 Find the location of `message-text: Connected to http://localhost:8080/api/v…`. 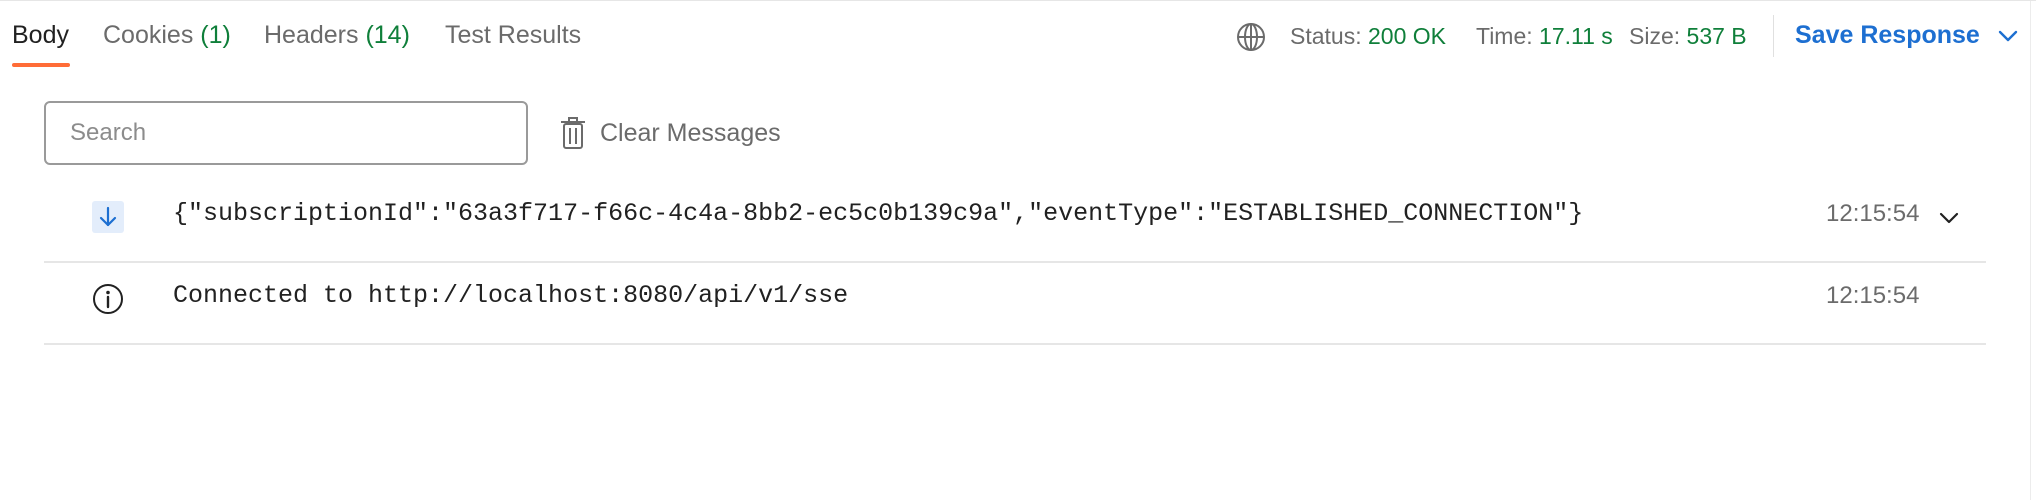

message-text: Connected to http://localhost:8080/api/v… is located at coordinates (511, 295).